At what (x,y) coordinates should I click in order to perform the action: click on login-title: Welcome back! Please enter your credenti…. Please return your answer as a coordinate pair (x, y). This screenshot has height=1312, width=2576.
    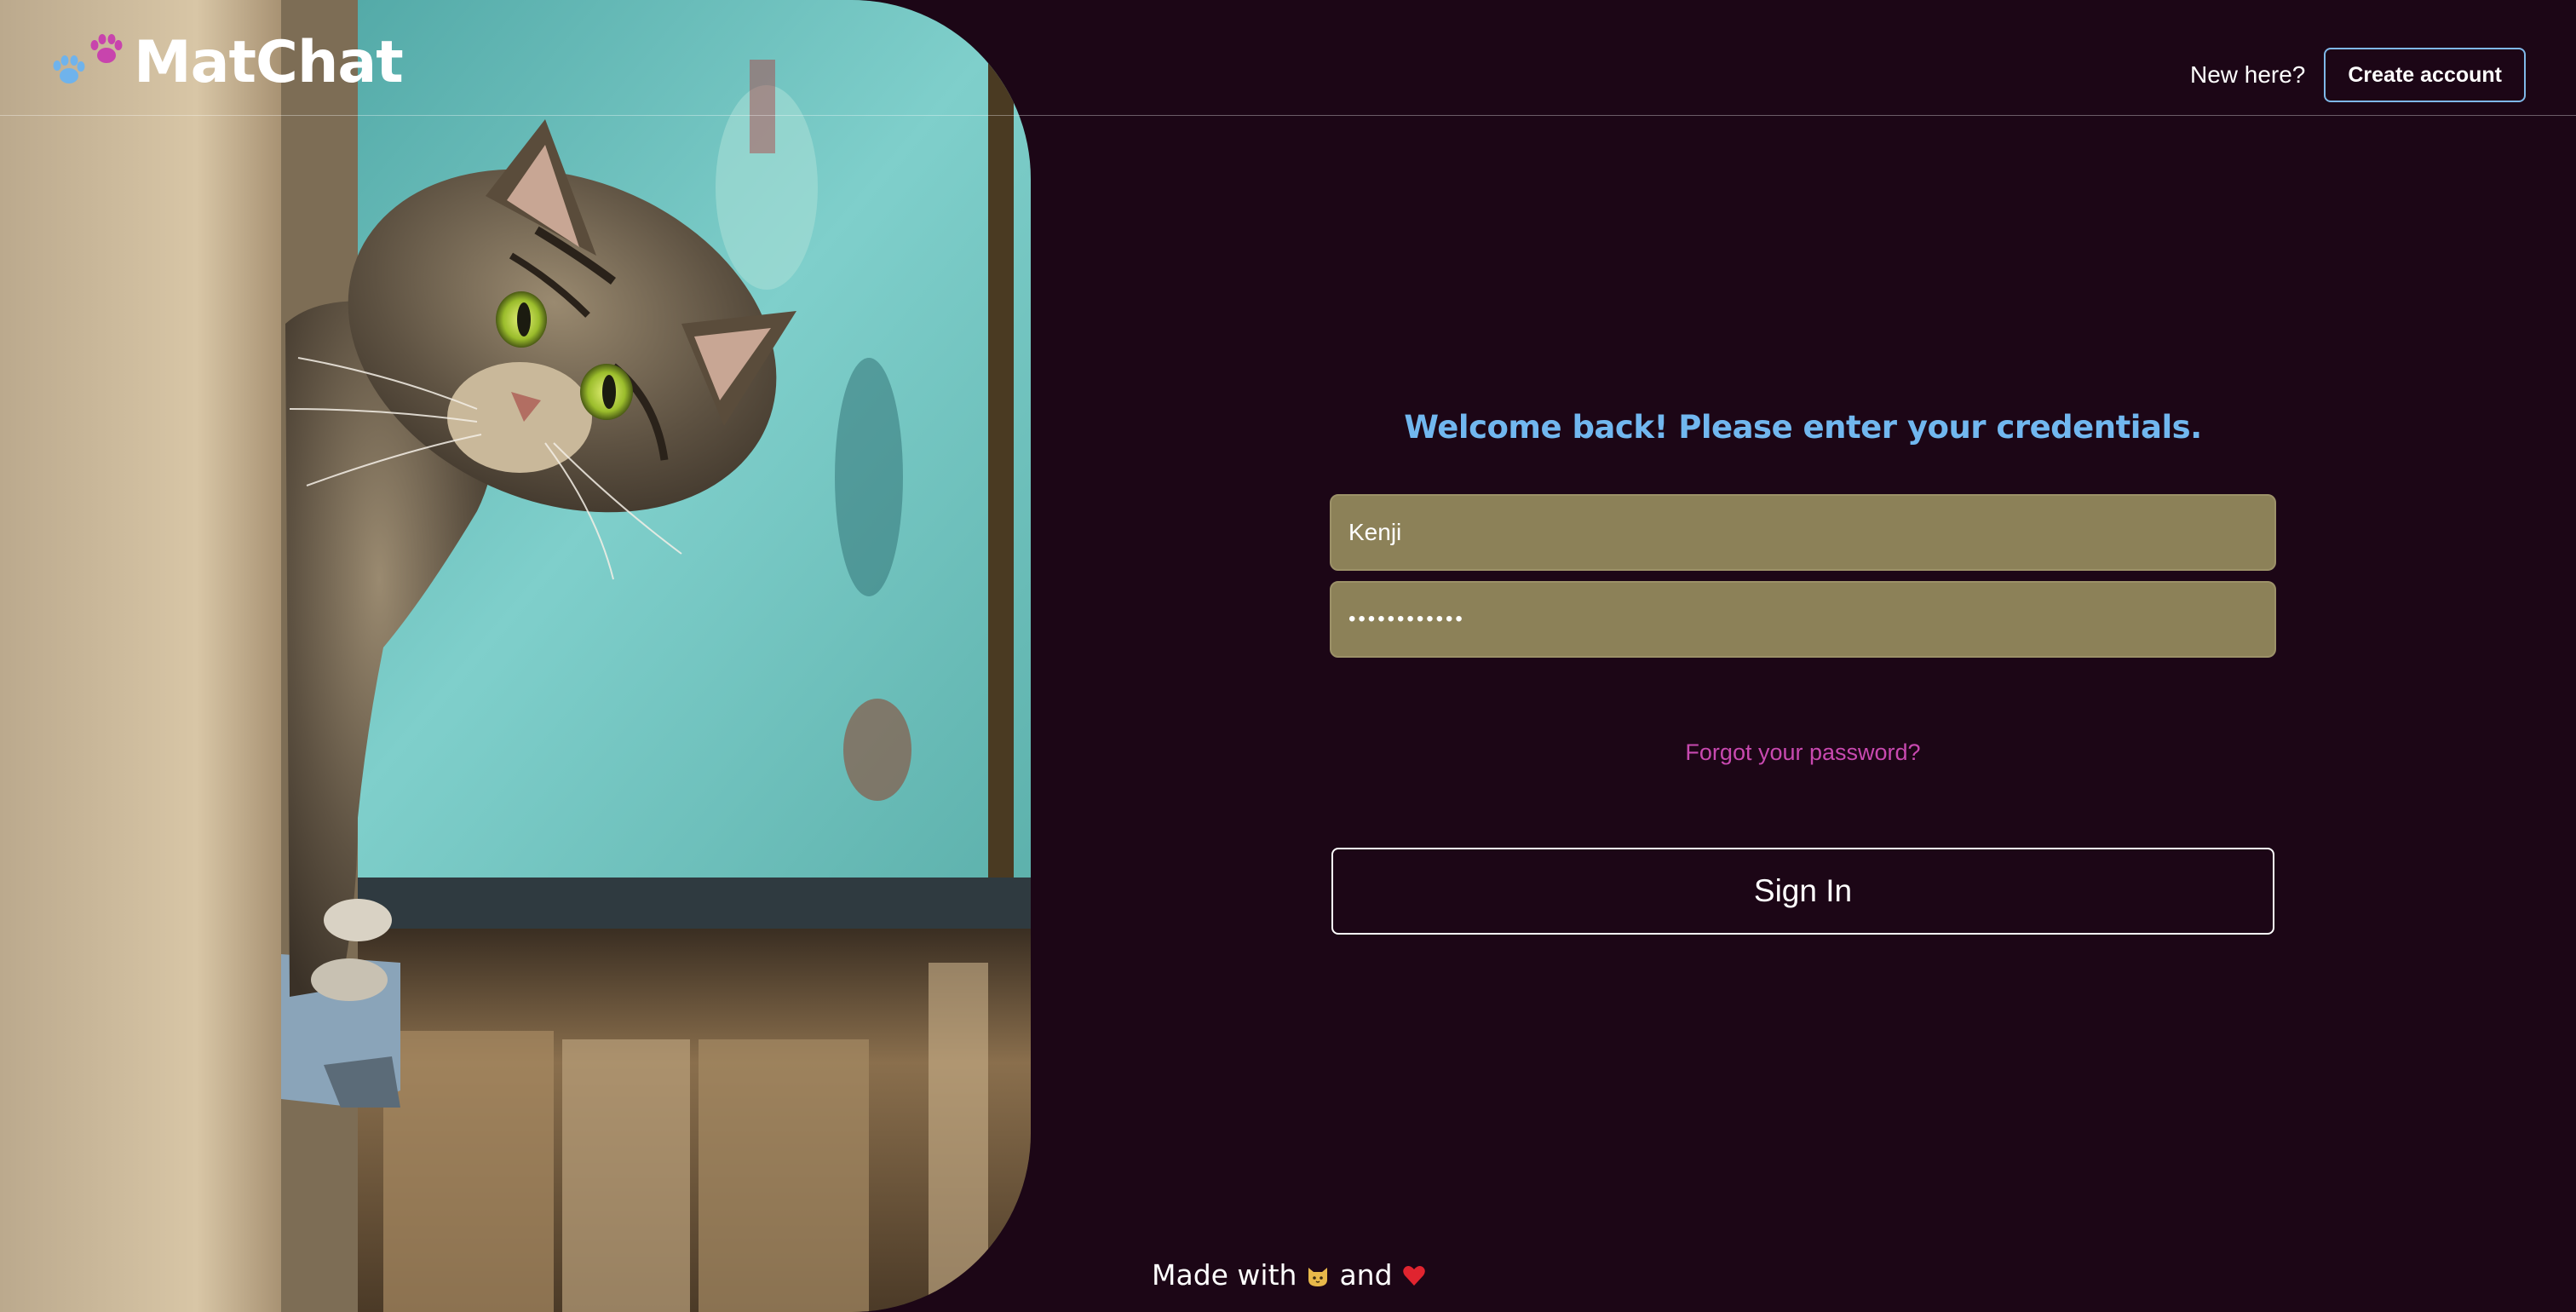
    Looking at the image, I should click on (1803, 427).